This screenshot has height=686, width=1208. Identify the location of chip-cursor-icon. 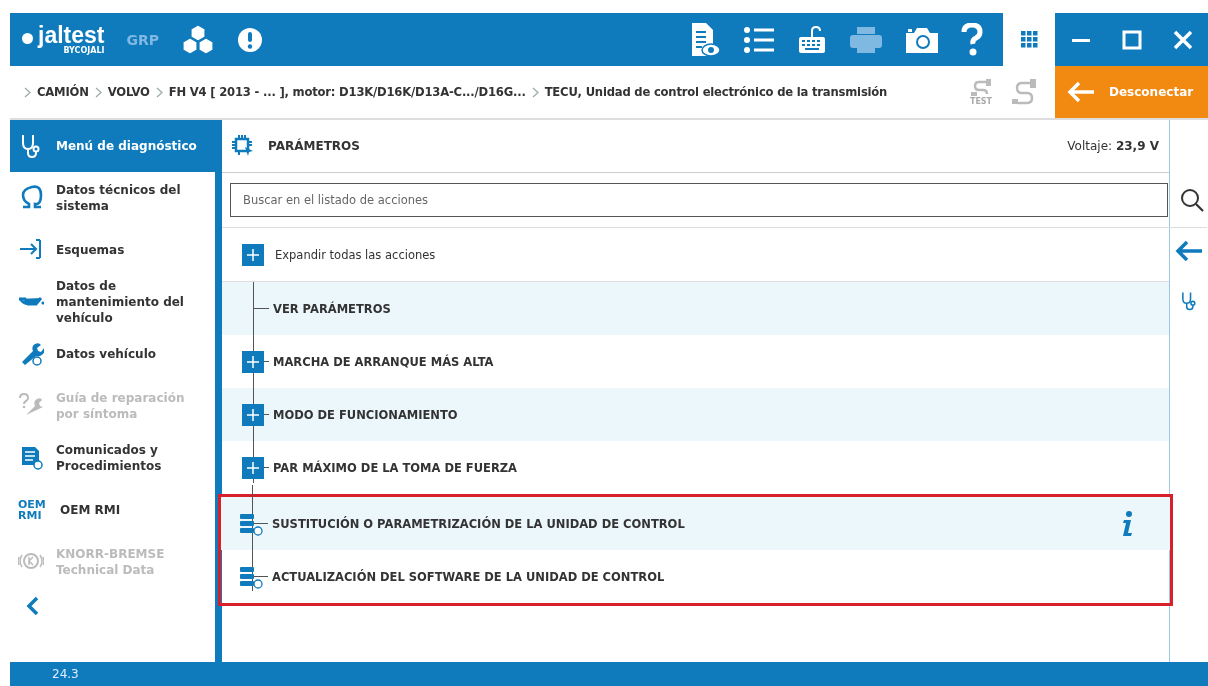
(243, 146).